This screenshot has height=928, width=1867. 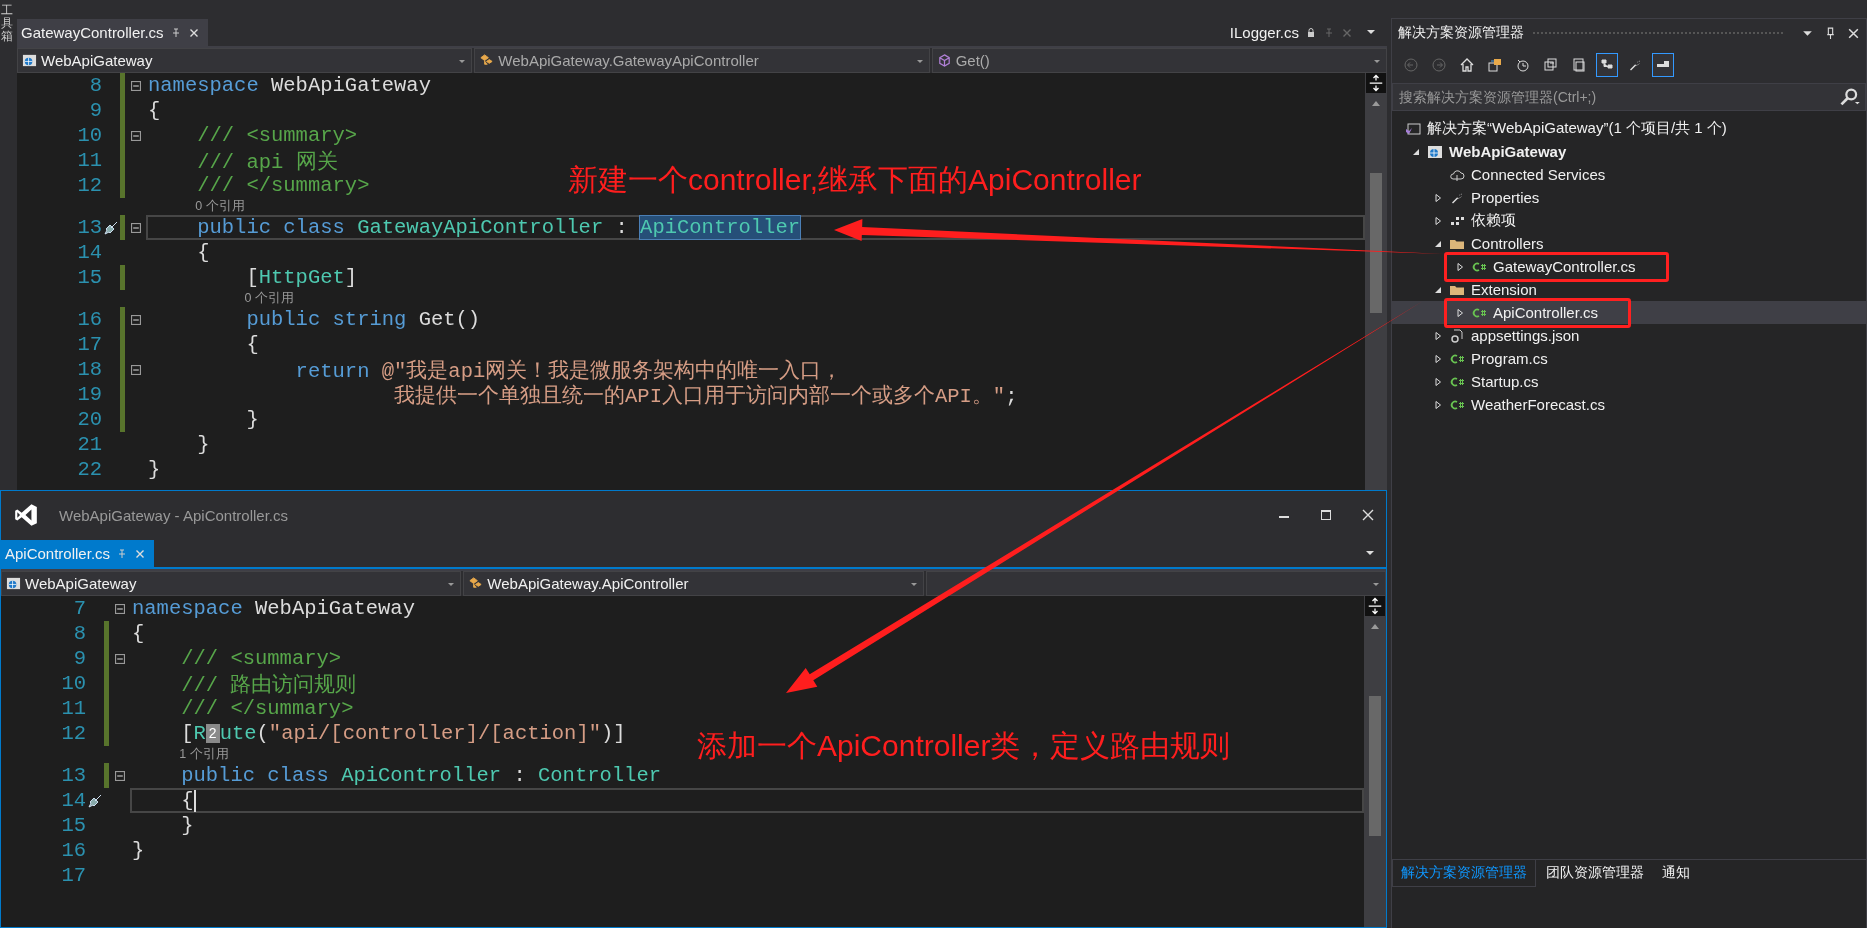 What do you see at coordinates (422, 733) in the screenshot?
I see `code-text: ute("api/[controller]/[action]")]` at bounding box center [422, 733].